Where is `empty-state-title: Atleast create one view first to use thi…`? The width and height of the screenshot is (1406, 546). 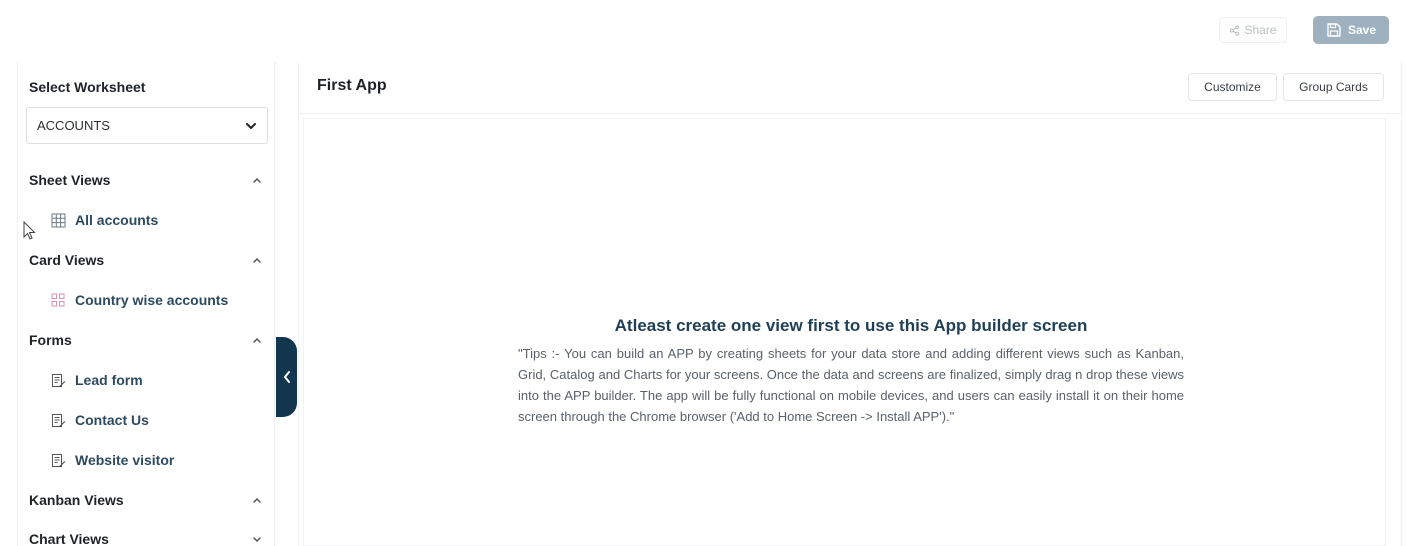 empty-state-title: Atleast create one view first to use thi… is located at coordinates (851, 325).